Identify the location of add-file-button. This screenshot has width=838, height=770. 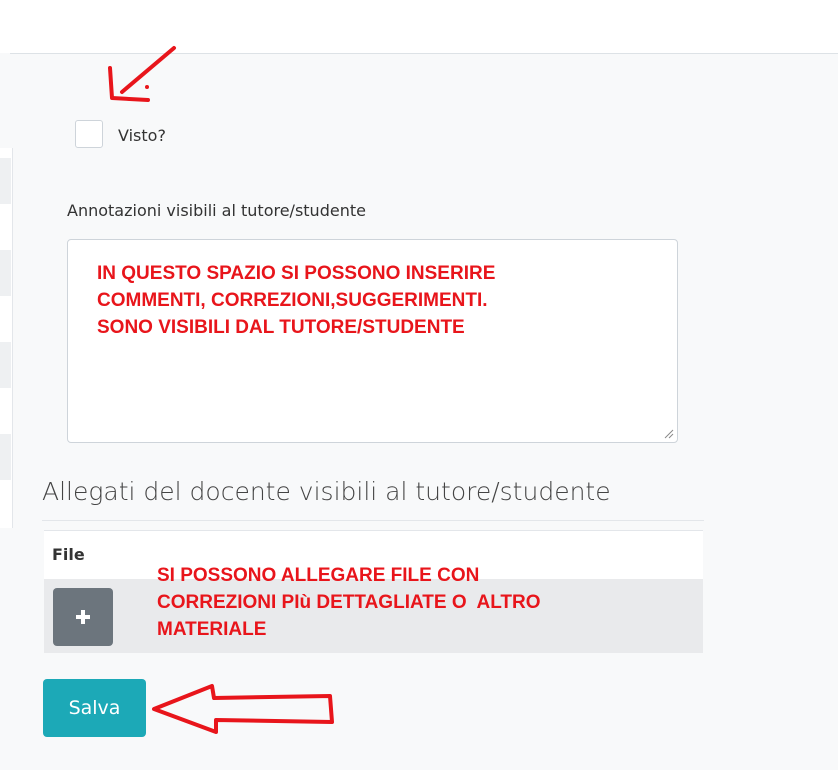
(83, 617).